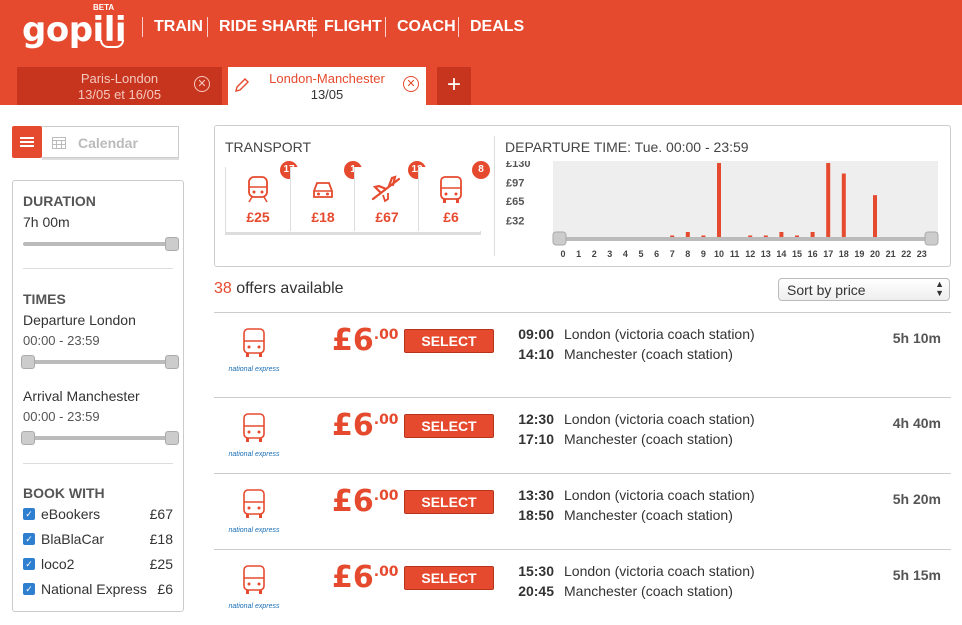 This screenshot has height=625, width=962. Describe the element at coordinates (100, 438) in the screenshot. I see `arrival-slider` at that location.